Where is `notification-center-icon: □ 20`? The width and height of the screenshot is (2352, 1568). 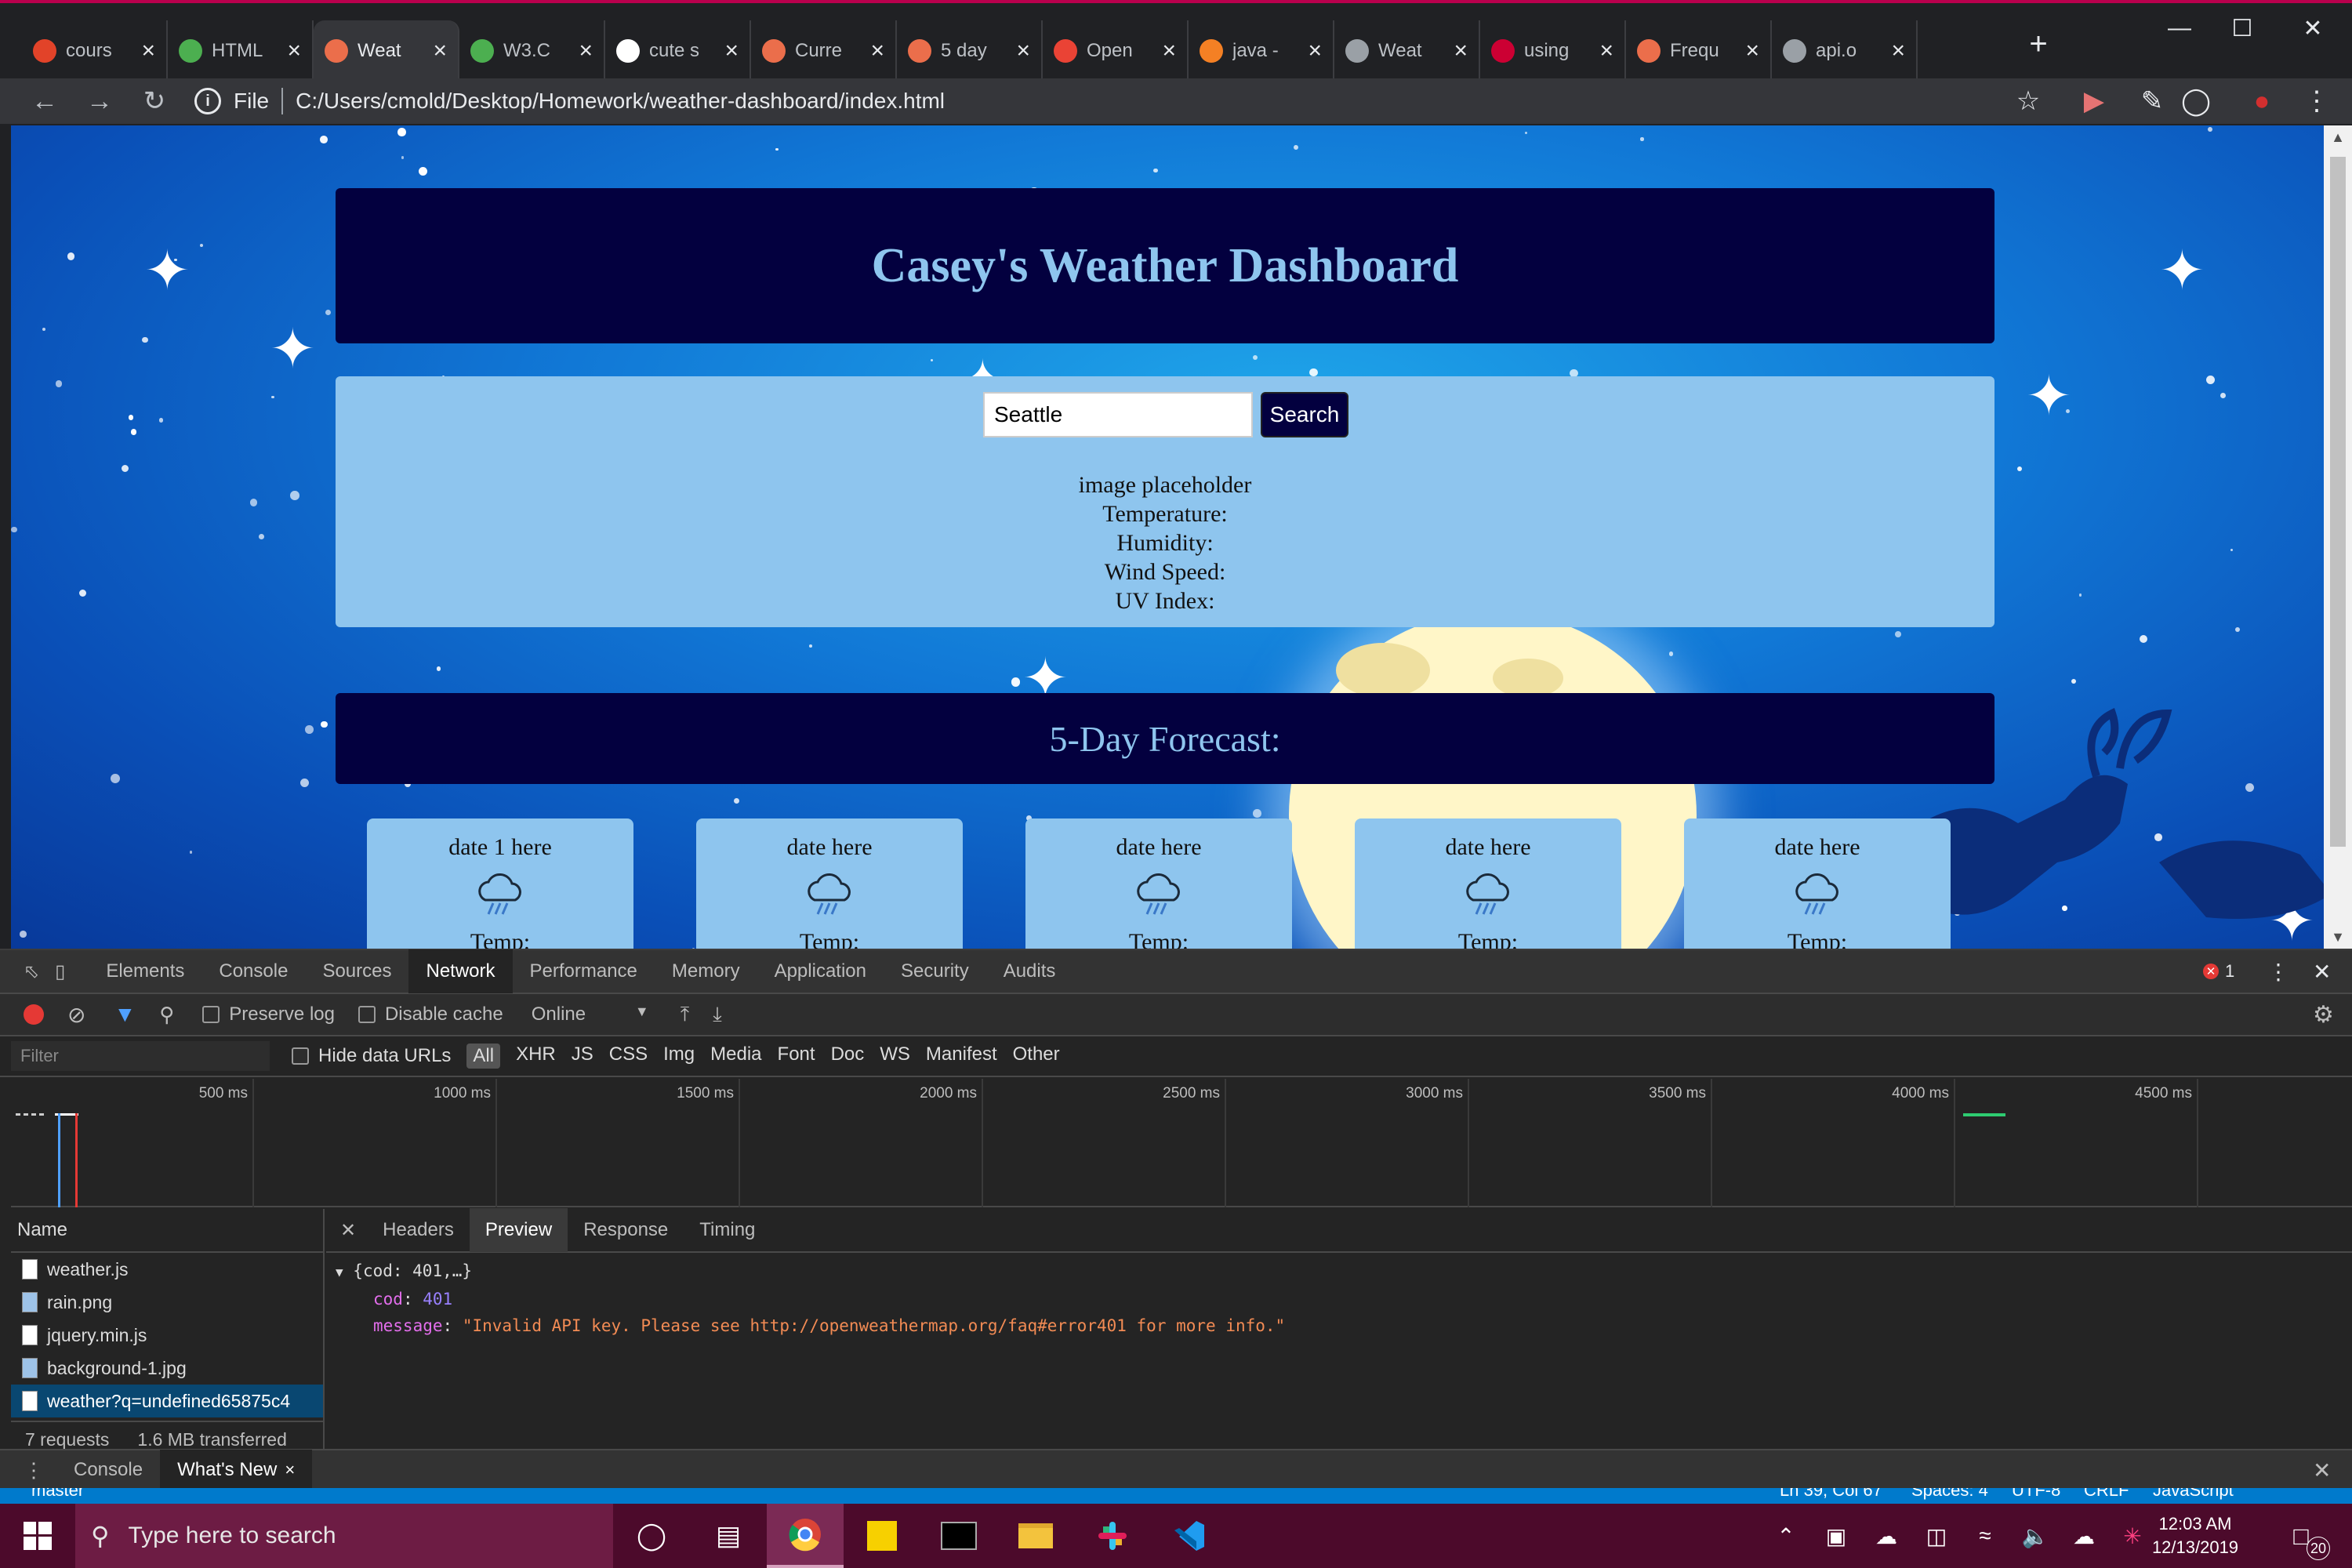
notification-center-icon: □ 20 is located at coordinates (2302, 1536).